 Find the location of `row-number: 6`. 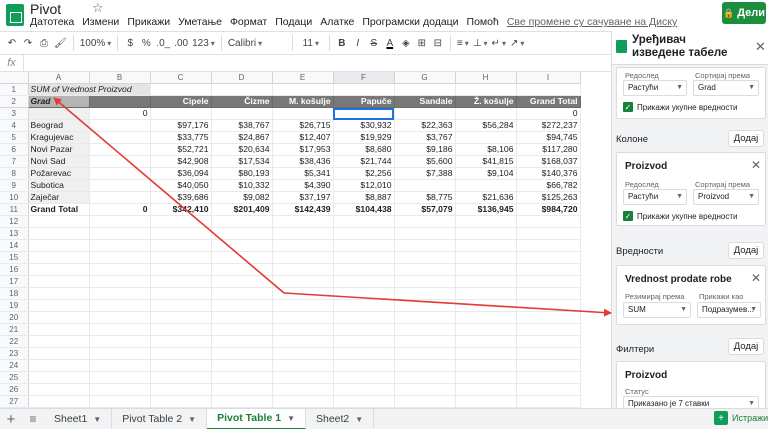

row-number: 6 is located at coordinates (14, 150).